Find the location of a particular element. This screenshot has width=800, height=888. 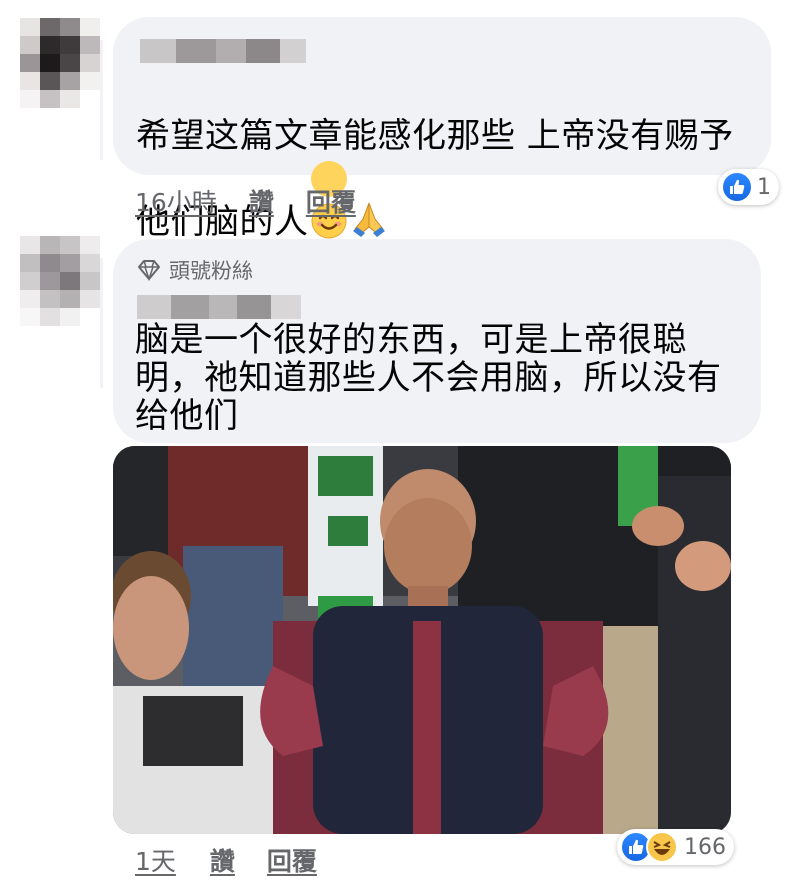

diamond-icon is located at coordinates (149, 270).